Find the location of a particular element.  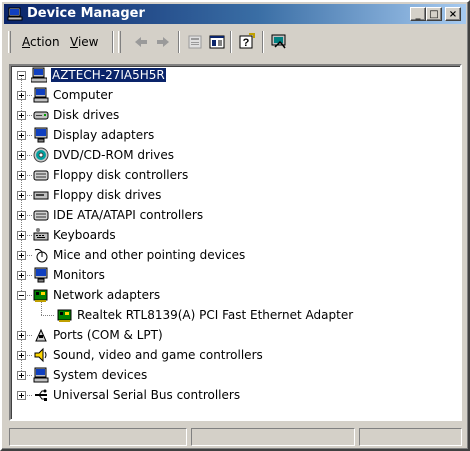

tree-category-label: IDE ATA/ATAPI controllers is located at coordinates (128, 215).